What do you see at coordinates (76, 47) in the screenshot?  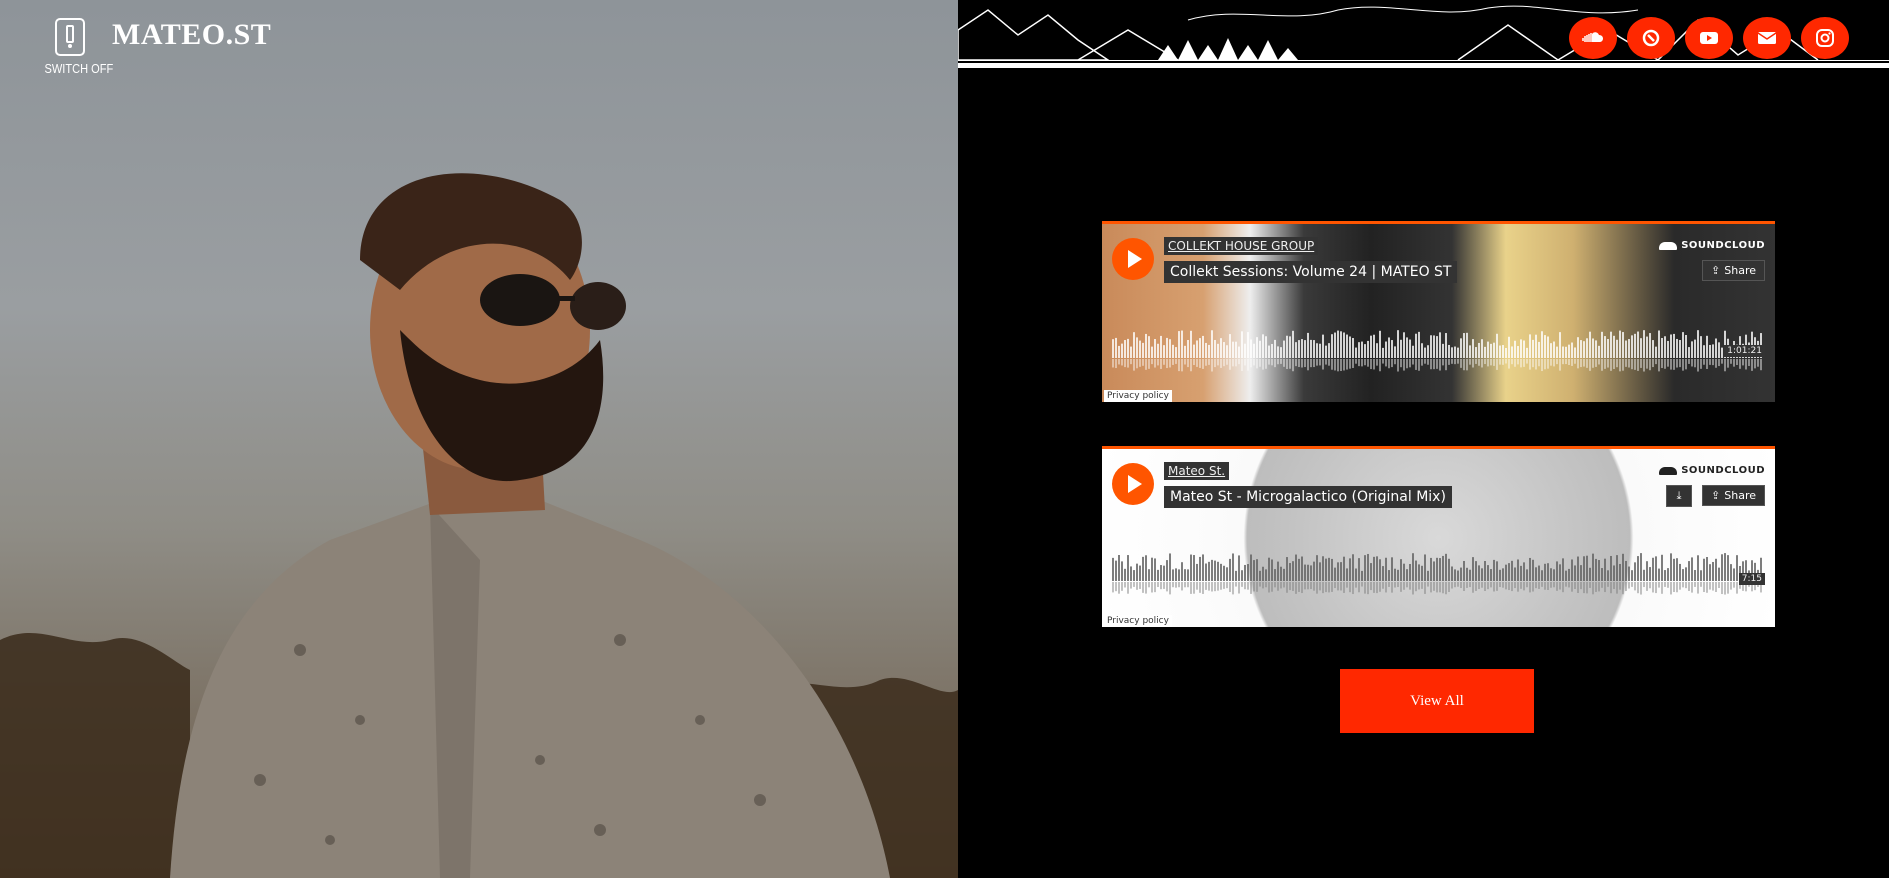 I see `switch-off-toggle: SWITCH OFF` at bounding box center [76, 47].